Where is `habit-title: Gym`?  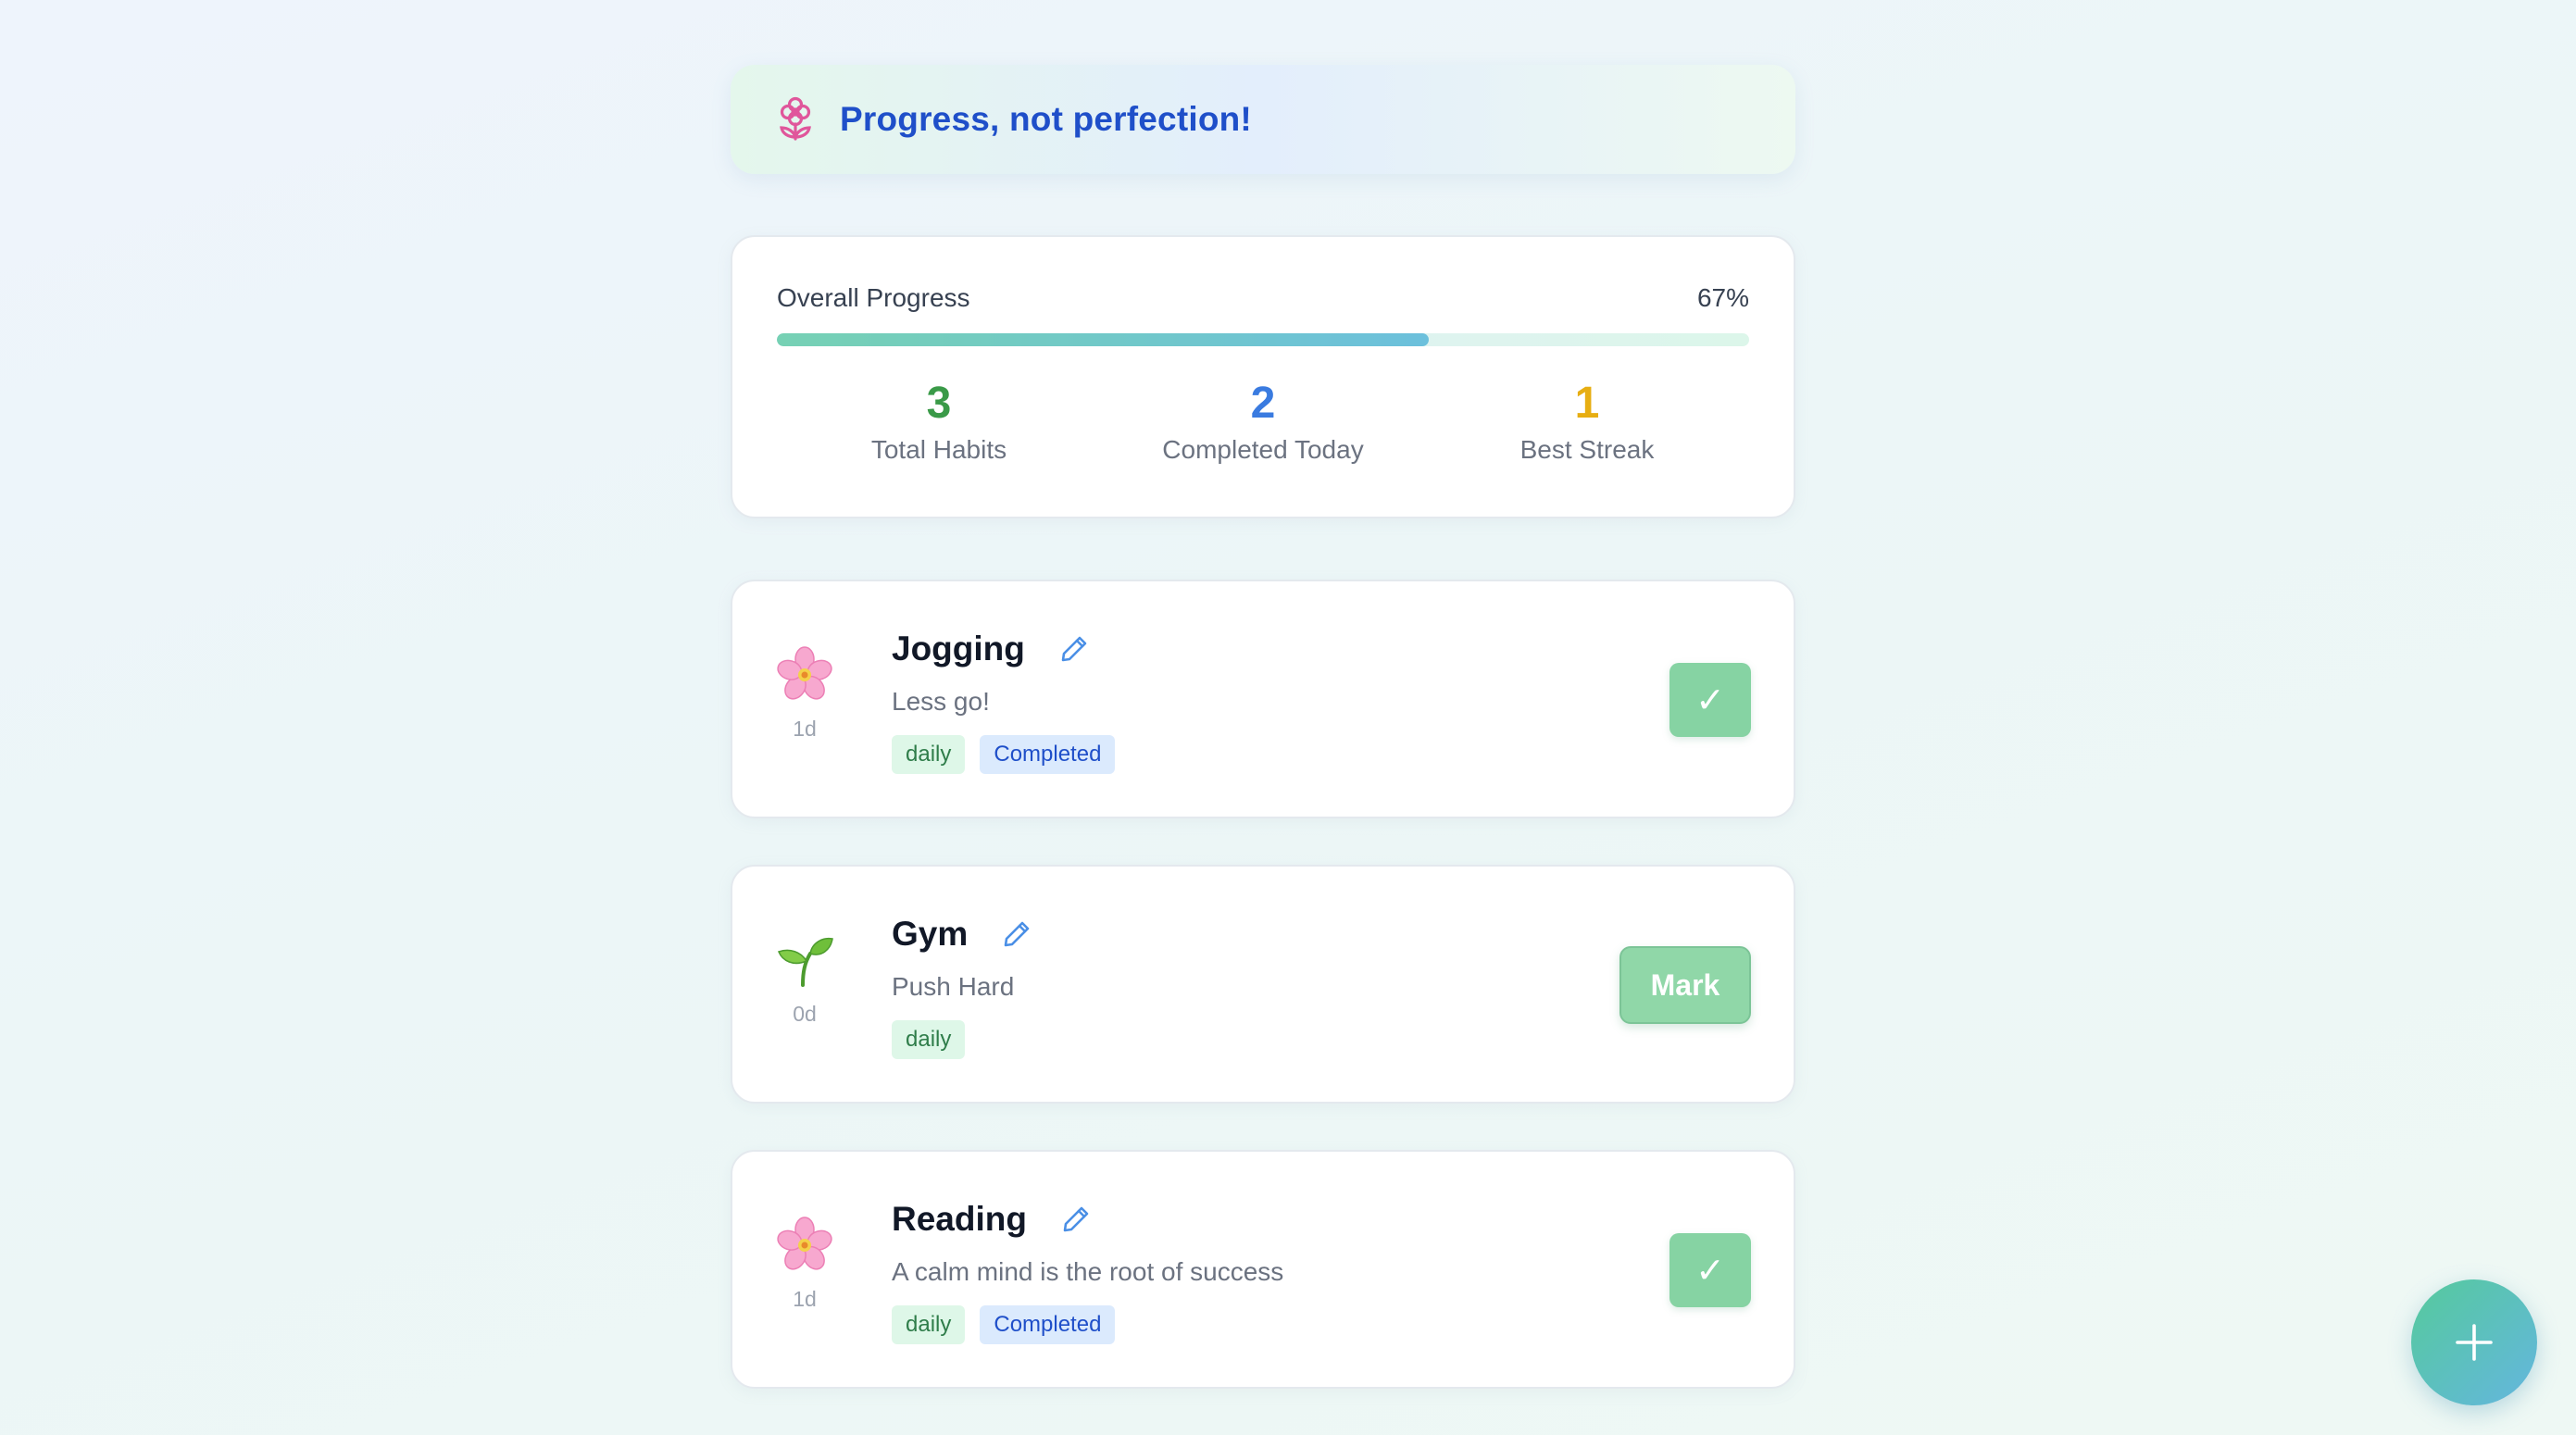 habit-title: Gym is located at coordinates (930, 934).